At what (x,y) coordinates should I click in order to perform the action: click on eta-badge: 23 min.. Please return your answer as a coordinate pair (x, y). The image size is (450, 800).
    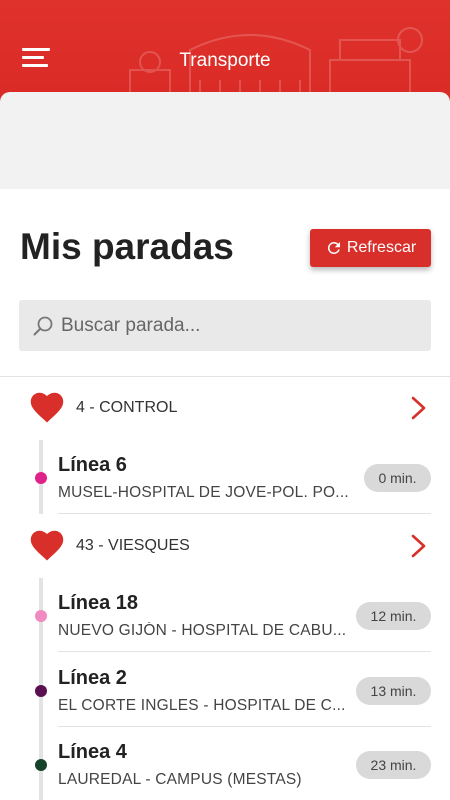
    Looking at the image, I should click on (393, 765).